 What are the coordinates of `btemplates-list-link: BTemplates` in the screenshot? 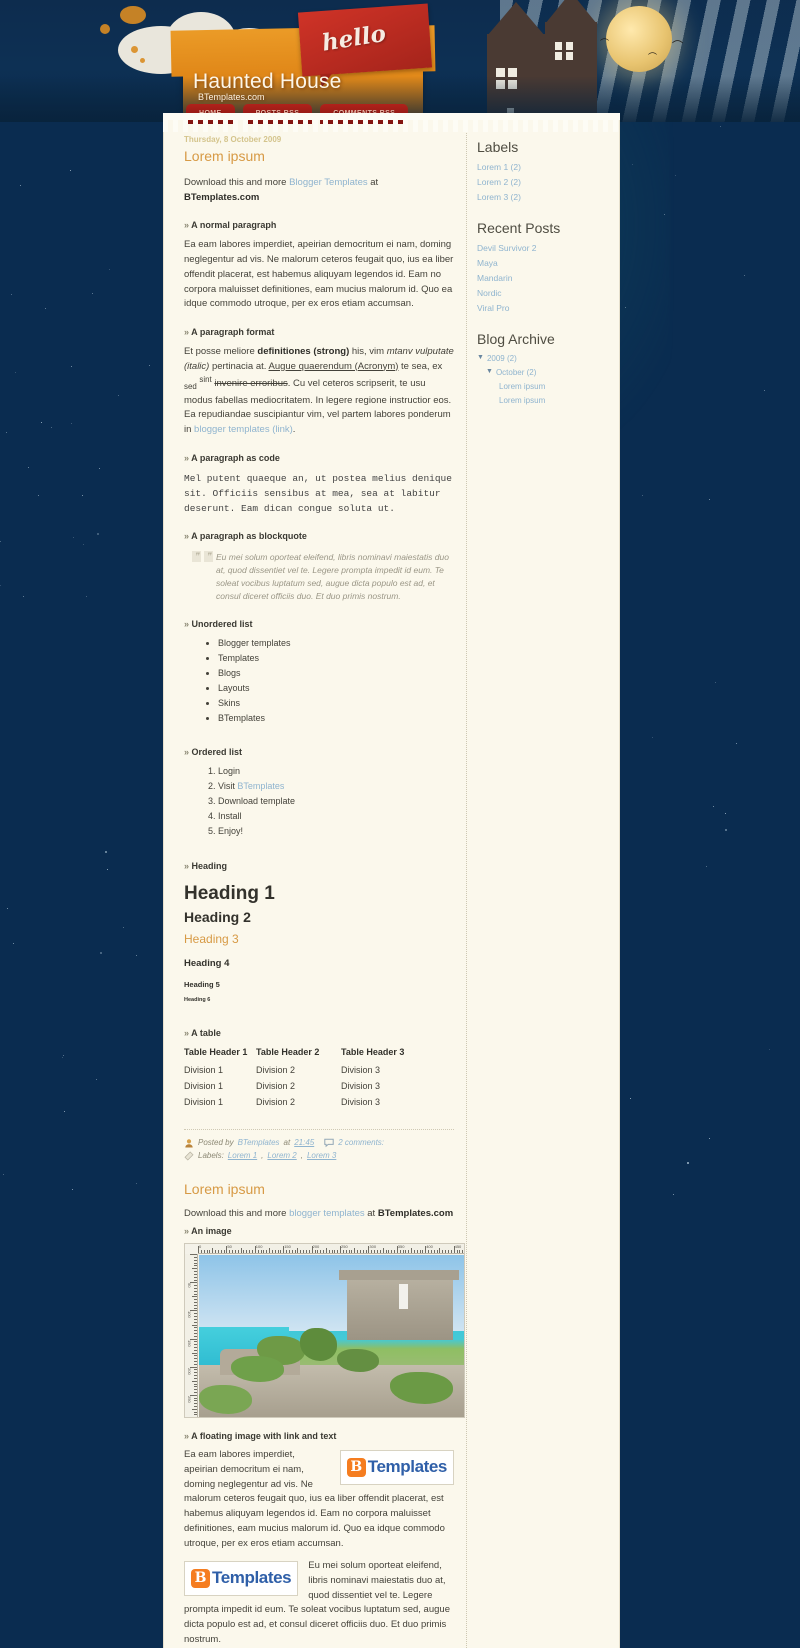 It's located at (260, 786).